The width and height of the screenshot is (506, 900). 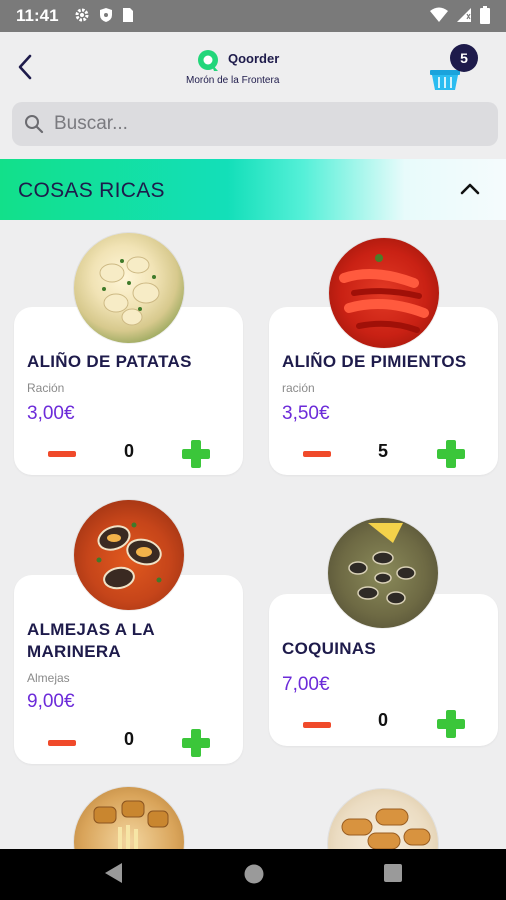 What do you see at coordinates (253, 189) in the screenshot?
I see `category-header: COSAS RICAS` at bounding box center [253, 189].